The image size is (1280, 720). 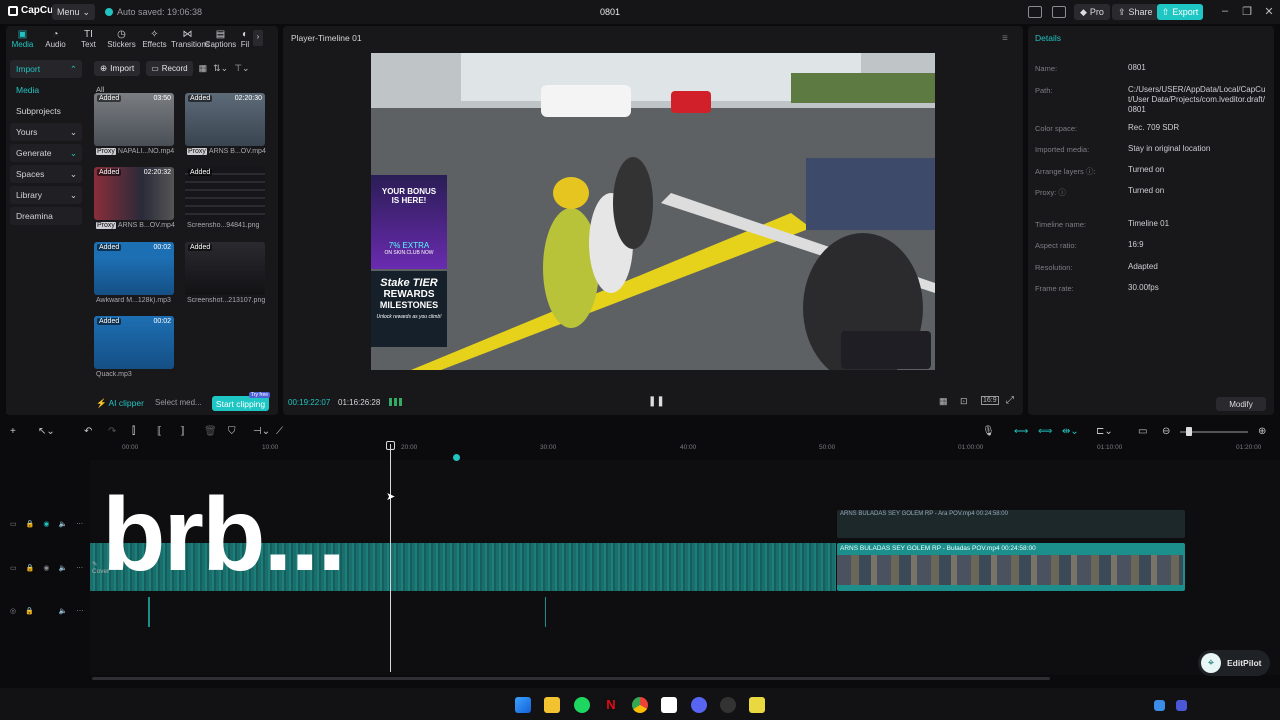 I want to click on export-button: ⇧ Export, so click(x=1180, y=12).